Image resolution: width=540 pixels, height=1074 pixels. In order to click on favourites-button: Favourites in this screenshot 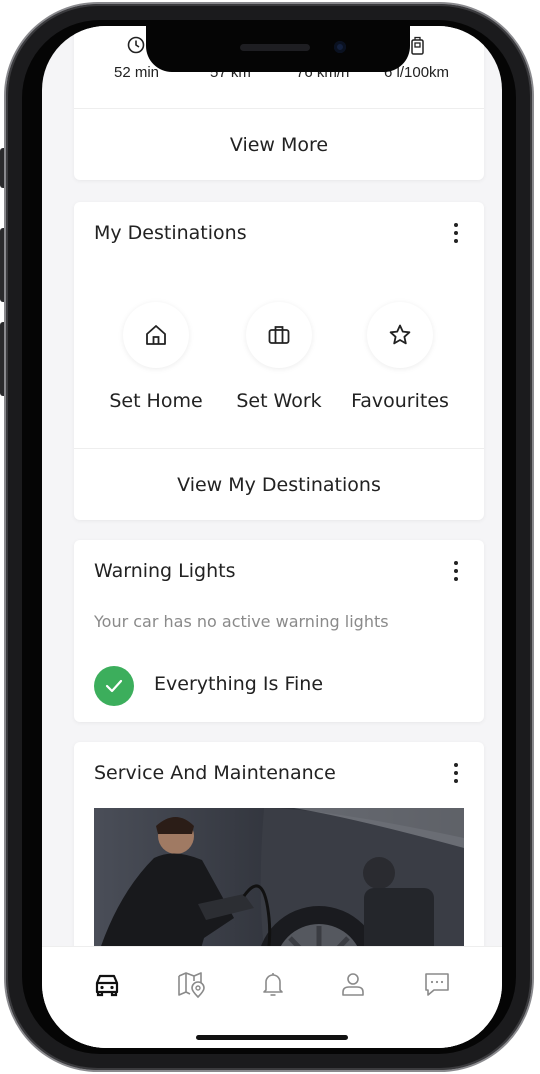, I will do `click(400, 357)`.